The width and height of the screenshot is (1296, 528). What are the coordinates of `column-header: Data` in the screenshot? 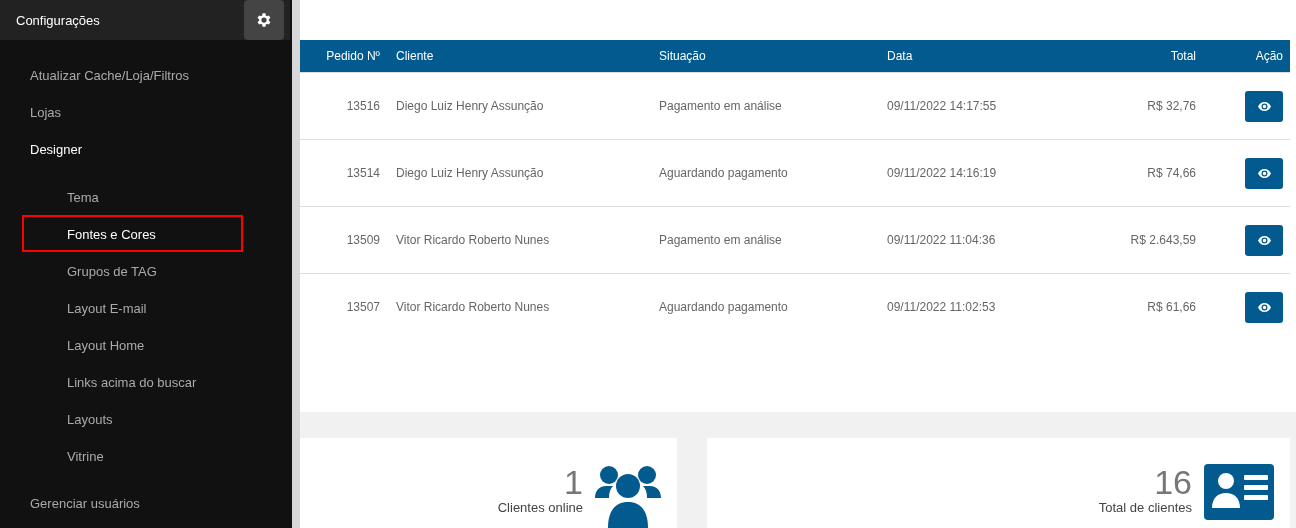 It's located at (900, 56).